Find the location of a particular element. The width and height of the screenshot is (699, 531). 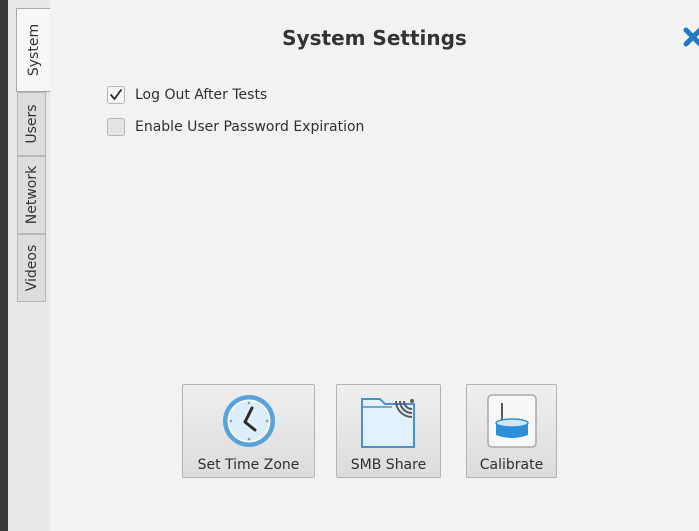

tab-users: Users is located at coordinates (31, 124).